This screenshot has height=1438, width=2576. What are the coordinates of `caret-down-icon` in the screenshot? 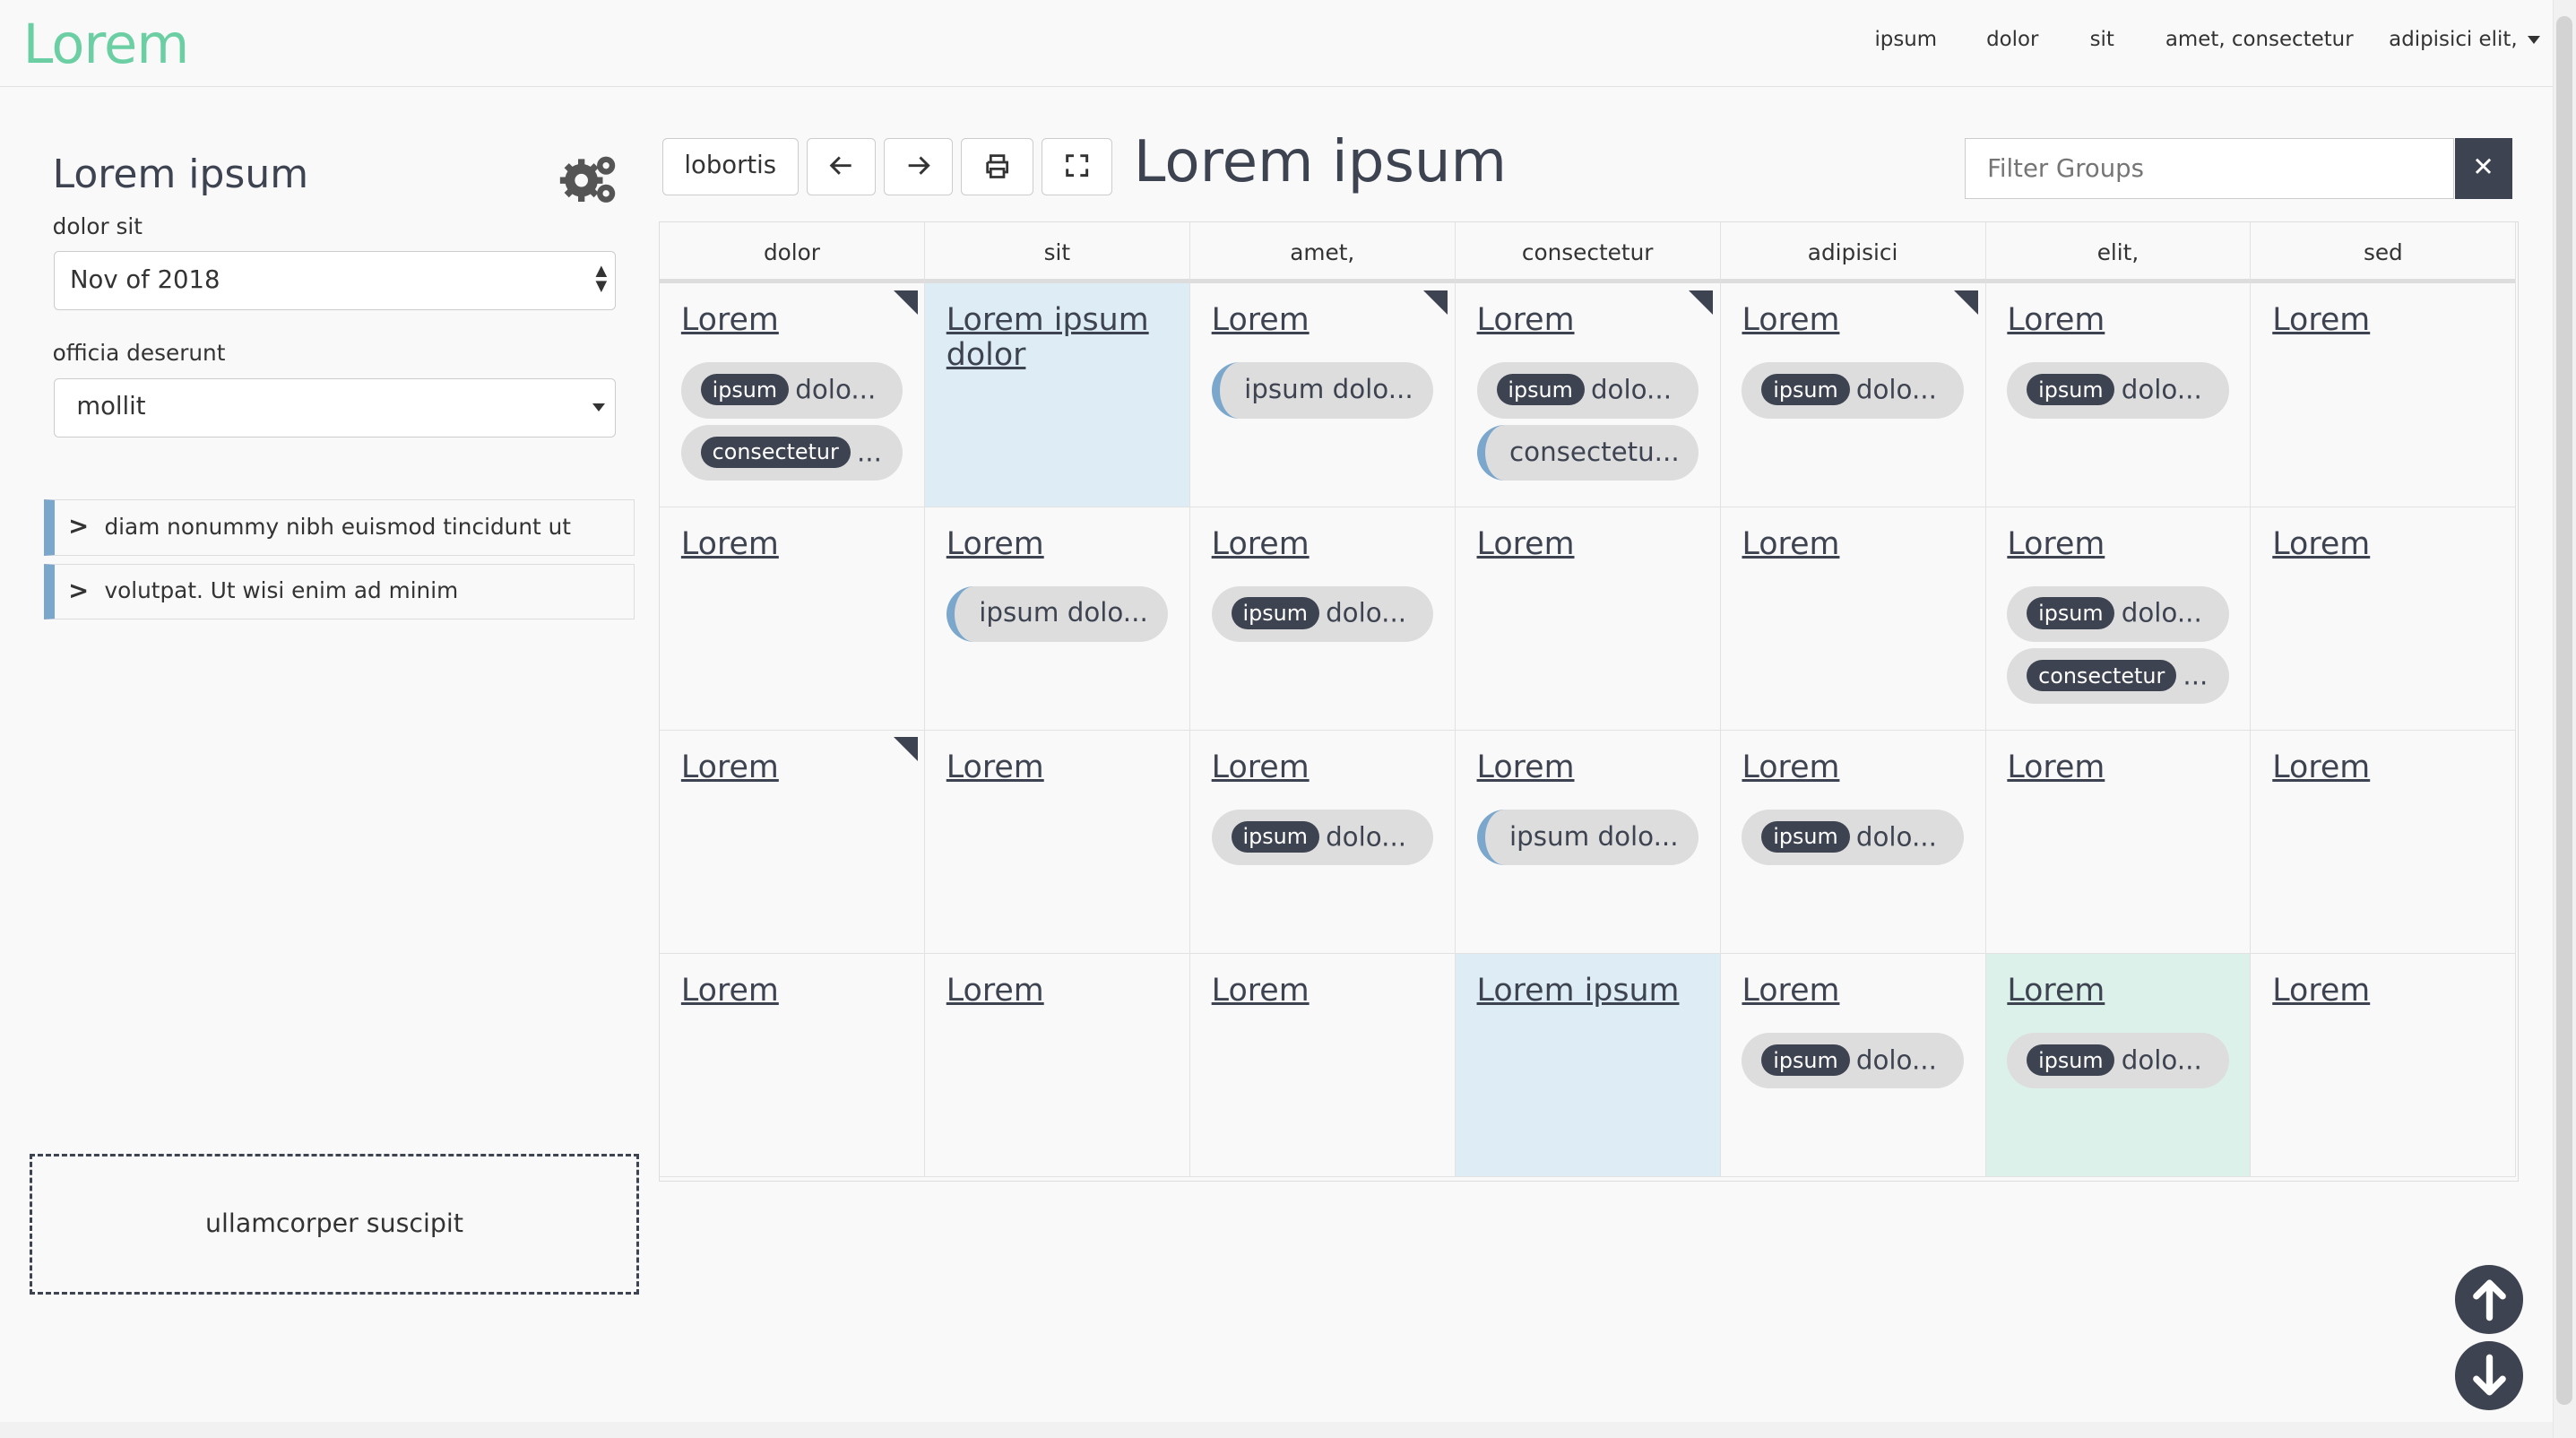 It's located at (599, 407).